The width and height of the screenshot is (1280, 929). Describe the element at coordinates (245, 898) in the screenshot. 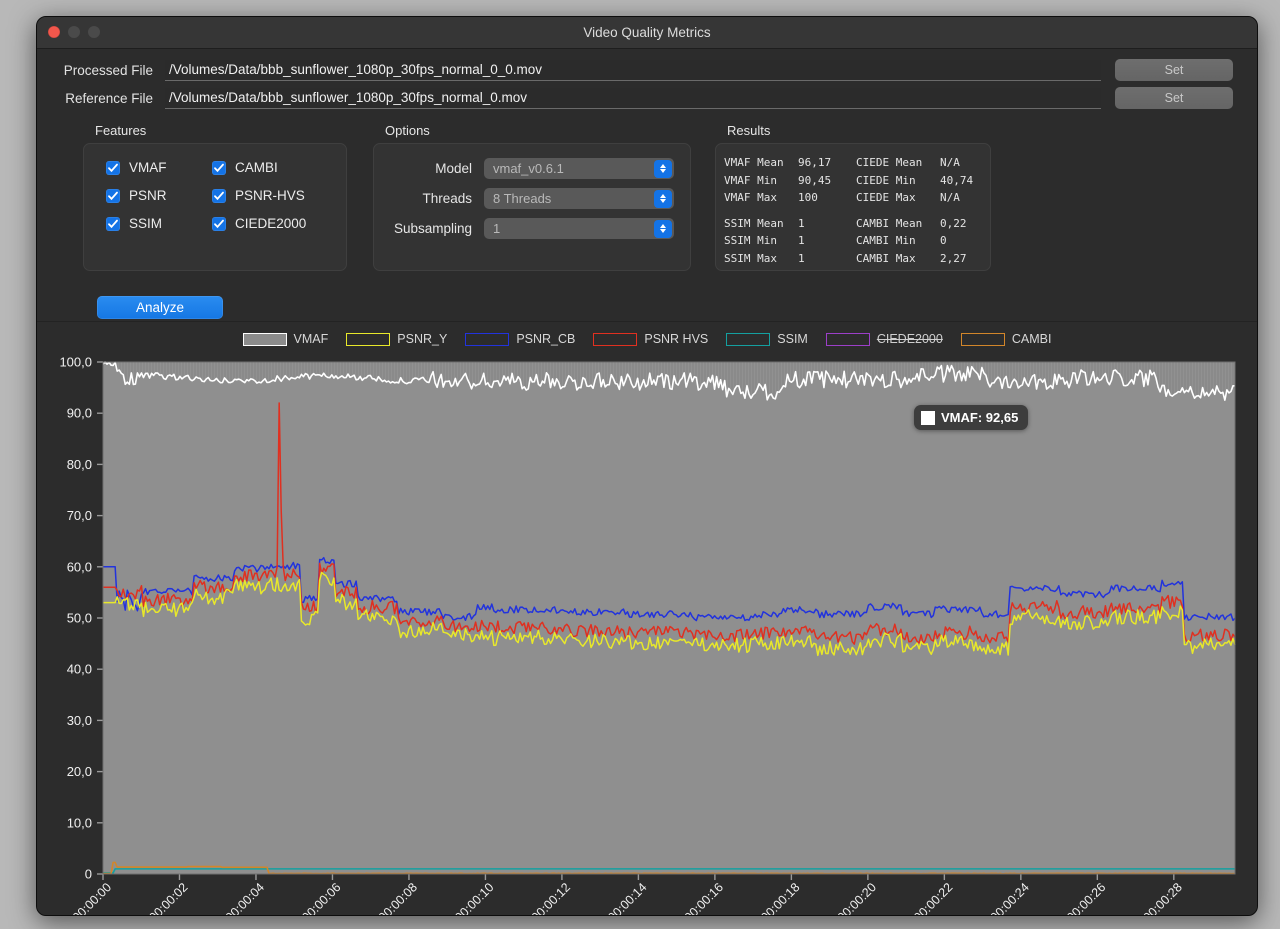

I see `svg-text: 00:00:04` at that location.